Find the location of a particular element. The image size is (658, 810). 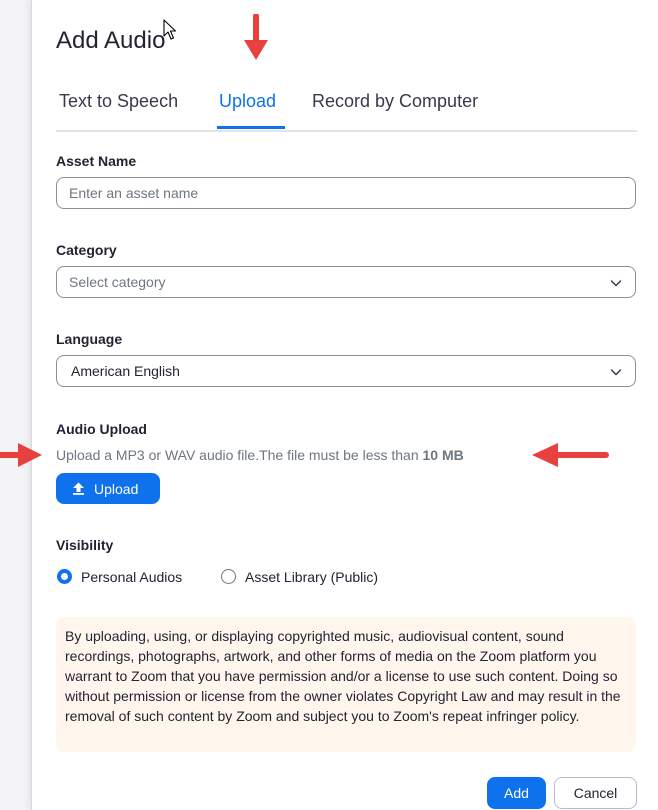

upload-button: Upload is located at coordinates (108, 488).